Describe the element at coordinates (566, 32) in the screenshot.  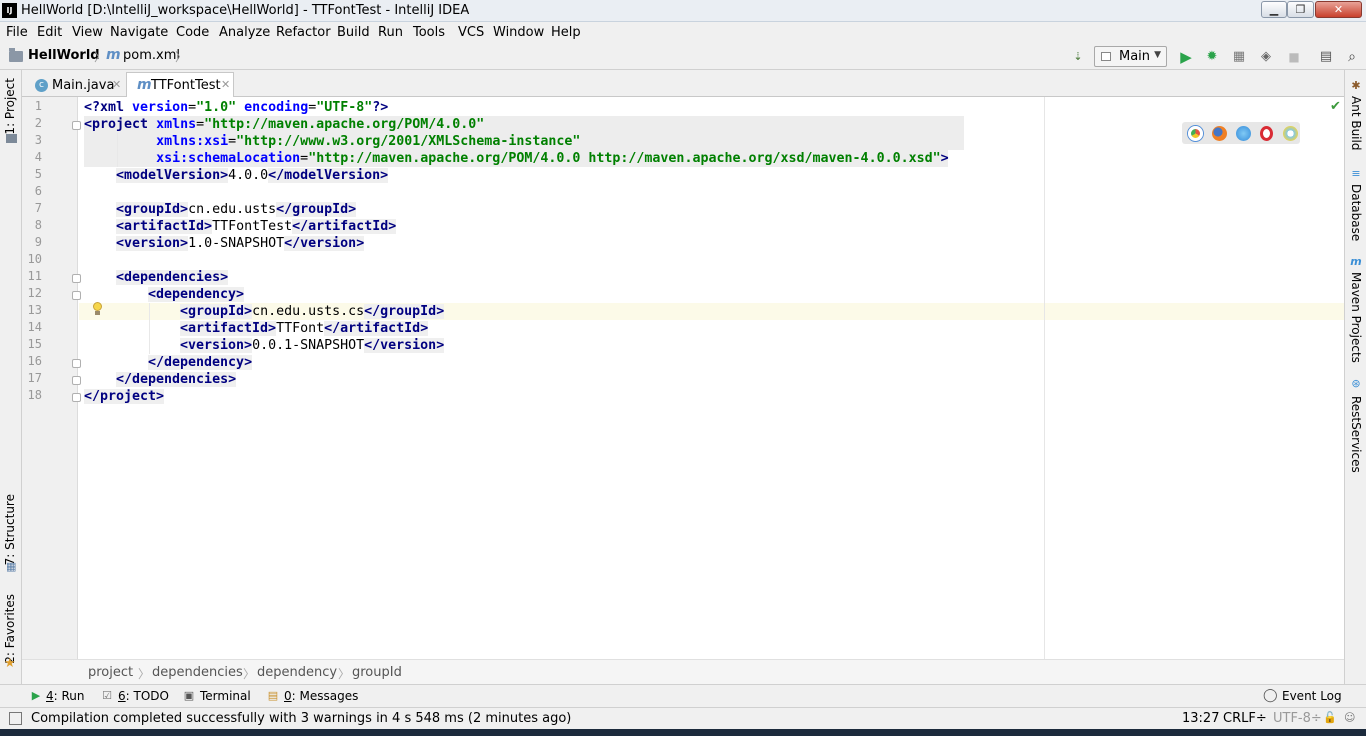
I see `menu-help: Help` at that location.